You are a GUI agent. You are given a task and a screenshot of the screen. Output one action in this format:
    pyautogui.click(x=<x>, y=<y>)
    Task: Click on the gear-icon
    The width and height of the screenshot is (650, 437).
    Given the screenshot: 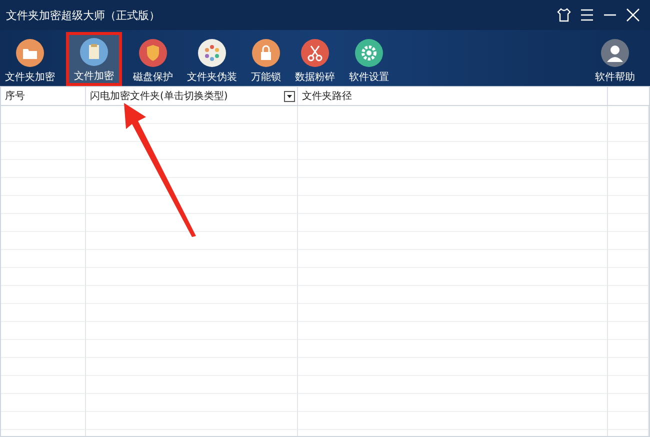 What is the action you would take?
    pyautogui.click(x=369, y=53)
    